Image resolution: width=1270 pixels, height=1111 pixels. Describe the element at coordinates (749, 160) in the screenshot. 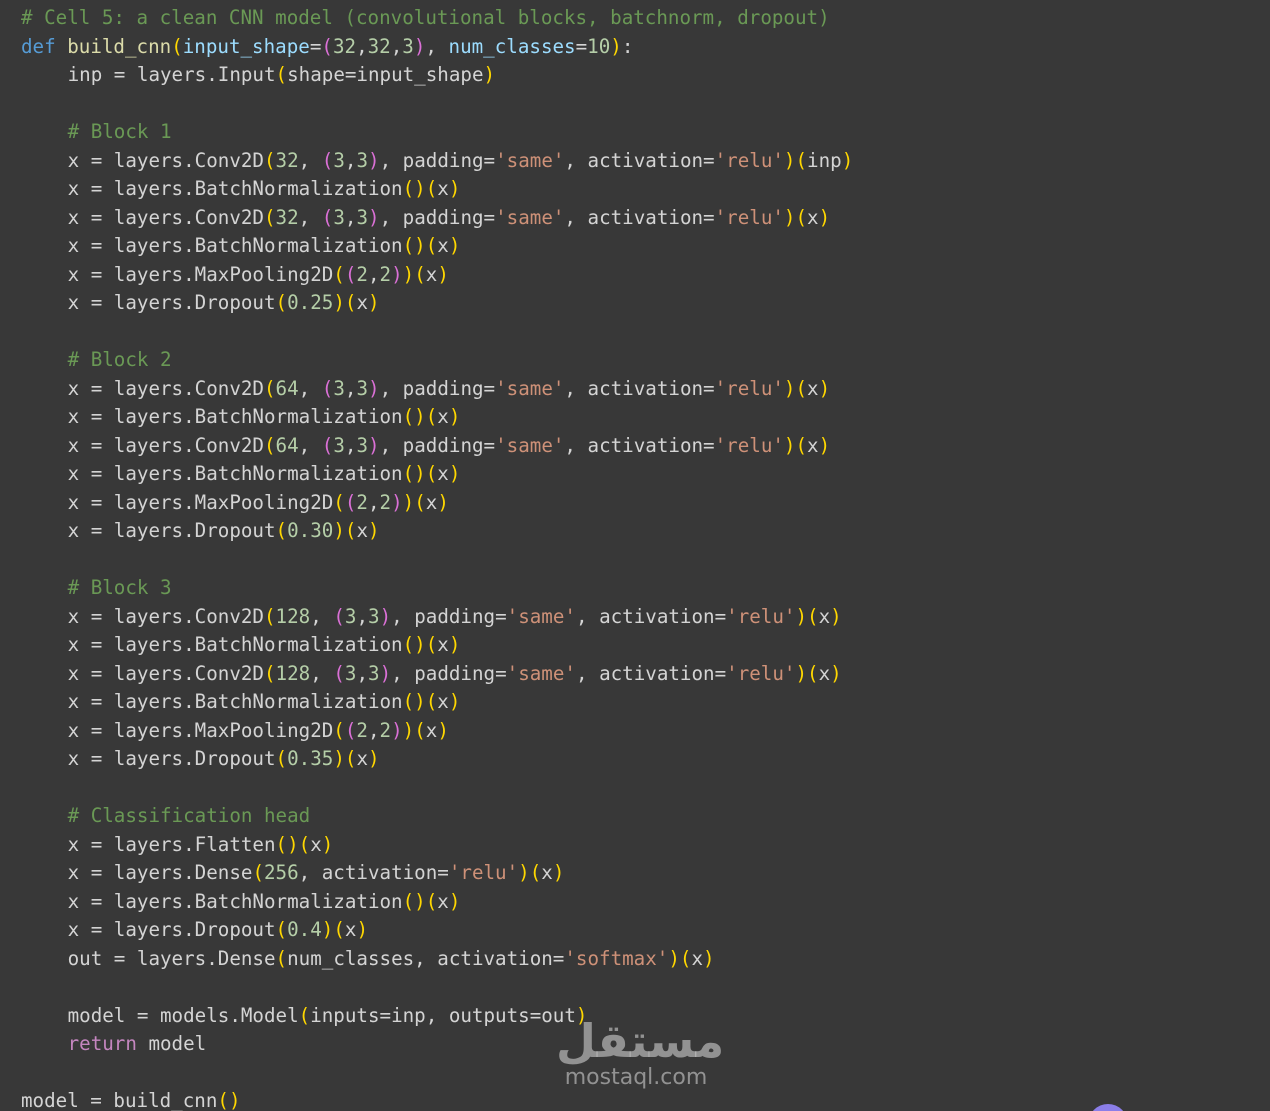

I see `code-token: 'relu'` at that location.